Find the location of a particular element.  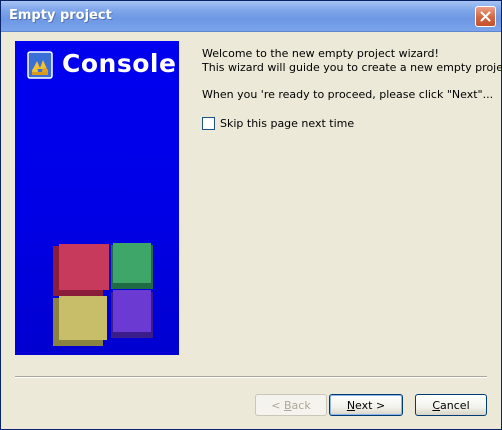

colored-cubes-graphic is located at coordinates (103, 294).